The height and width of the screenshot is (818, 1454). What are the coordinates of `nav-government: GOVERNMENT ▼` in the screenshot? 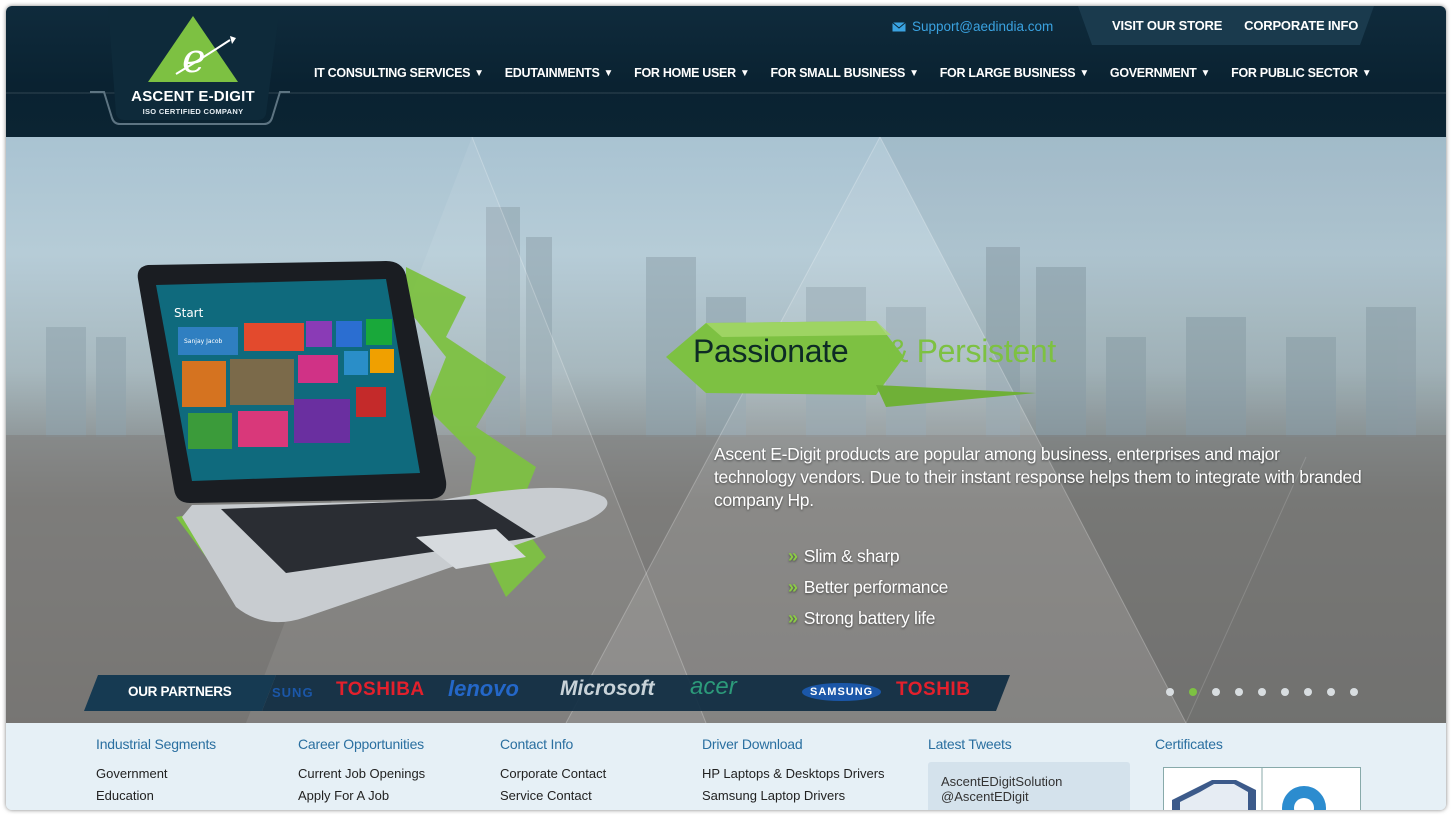 It's located at (1160, 73).